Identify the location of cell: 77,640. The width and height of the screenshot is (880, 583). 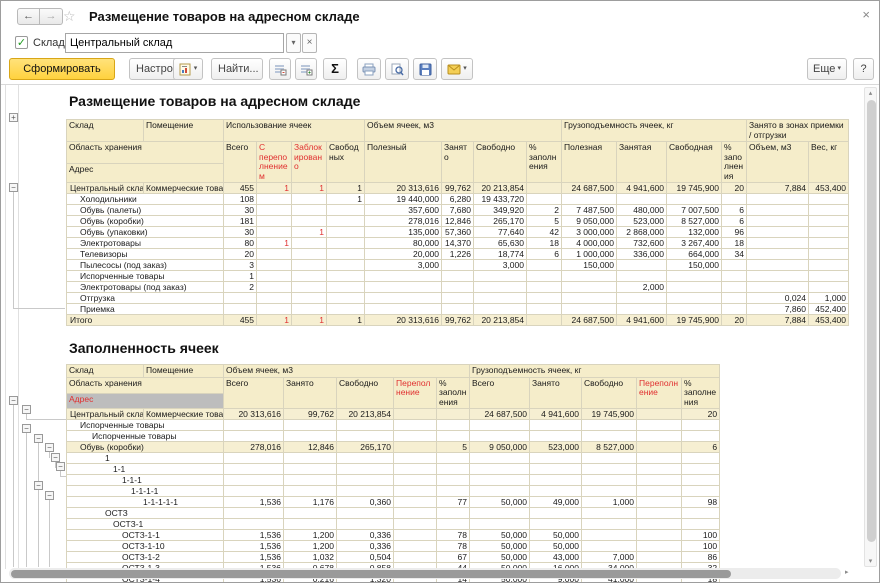
(500, 232).